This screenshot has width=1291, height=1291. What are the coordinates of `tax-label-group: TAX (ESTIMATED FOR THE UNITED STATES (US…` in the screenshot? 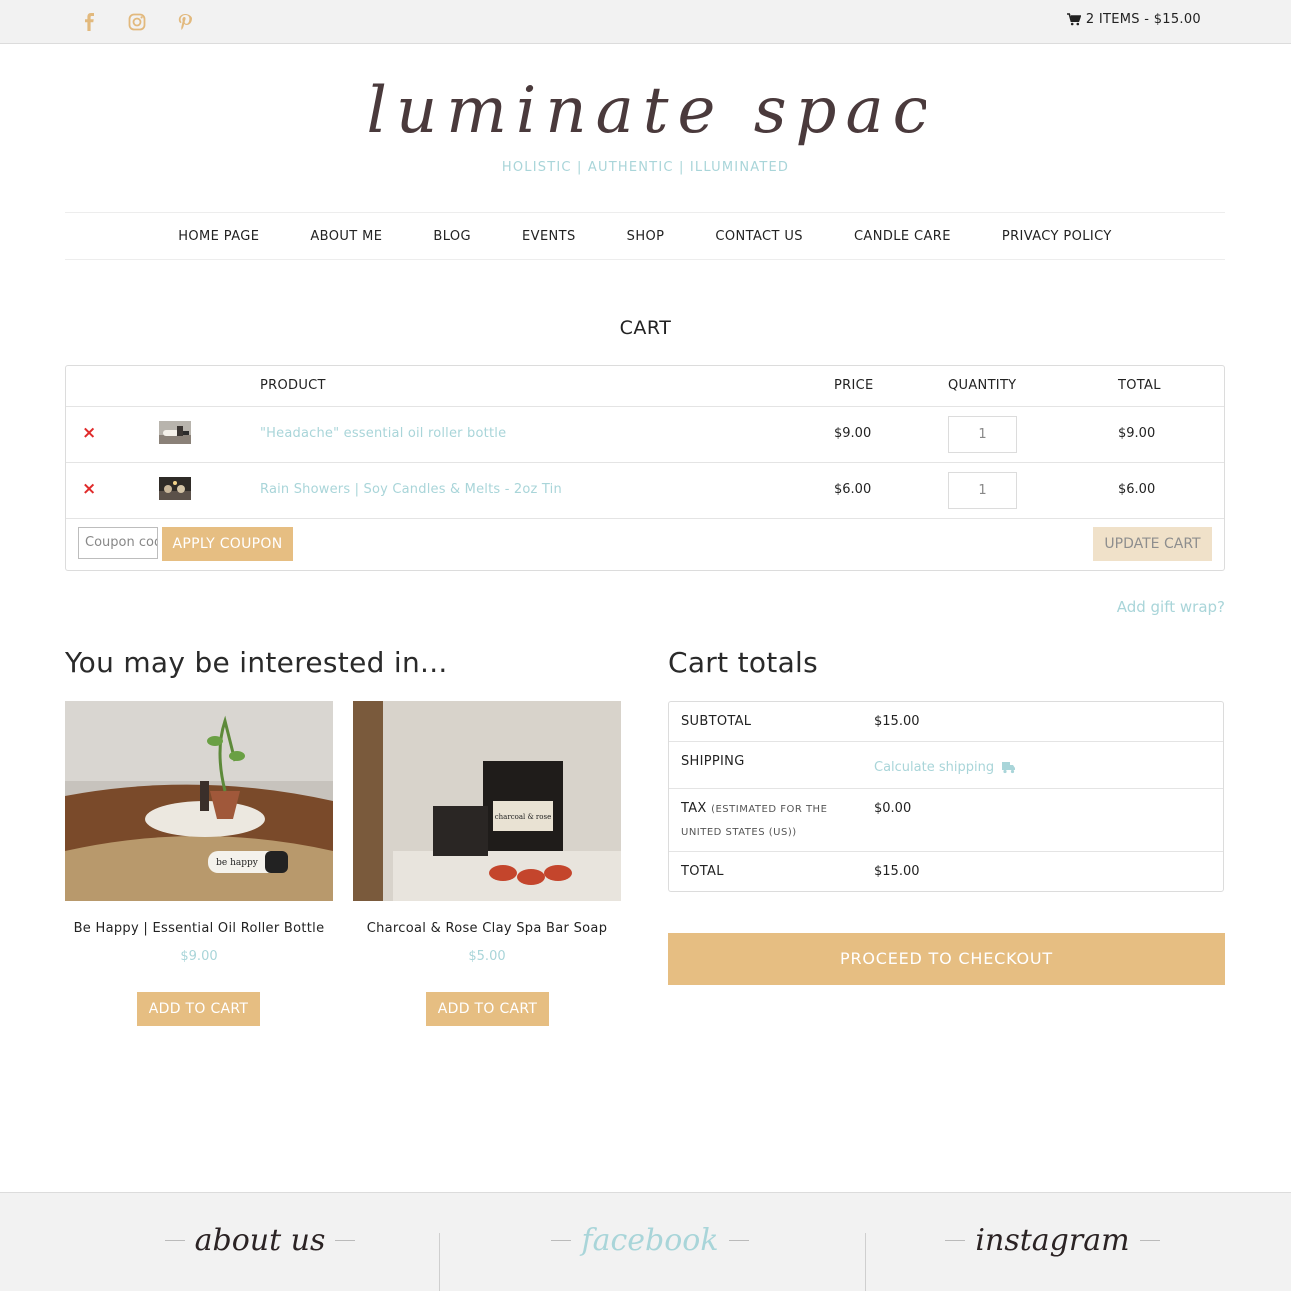 It's located at (761, 821).